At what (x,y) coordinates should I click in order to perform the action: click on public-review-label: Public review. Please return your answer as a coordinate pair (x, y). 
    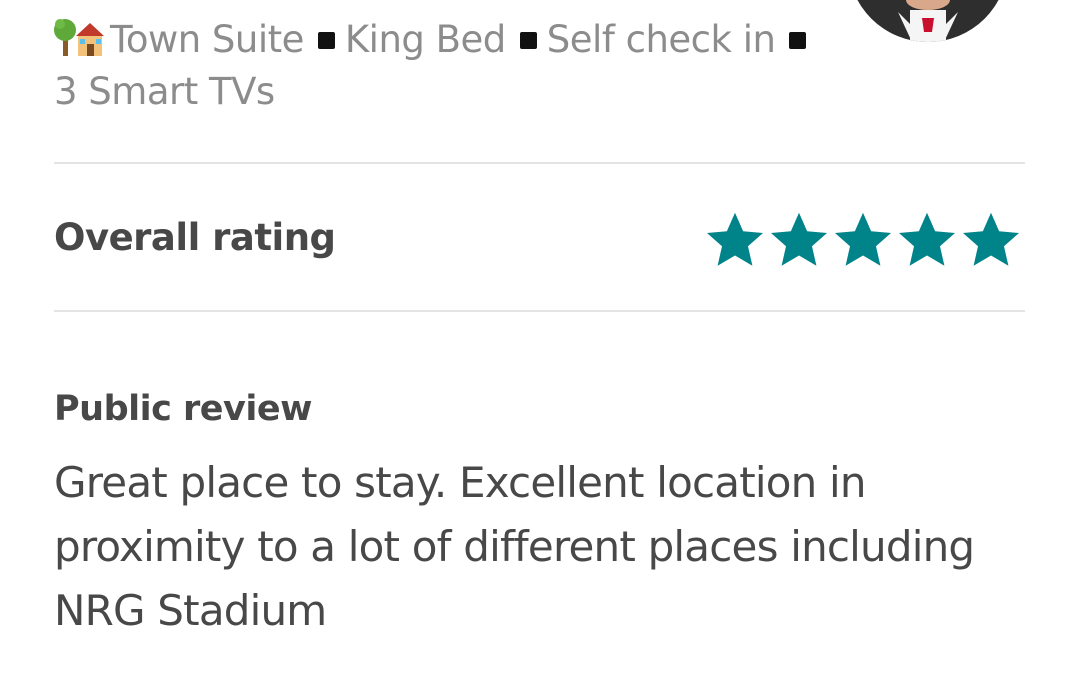
    Looking at the image, I should click on (183, 409).